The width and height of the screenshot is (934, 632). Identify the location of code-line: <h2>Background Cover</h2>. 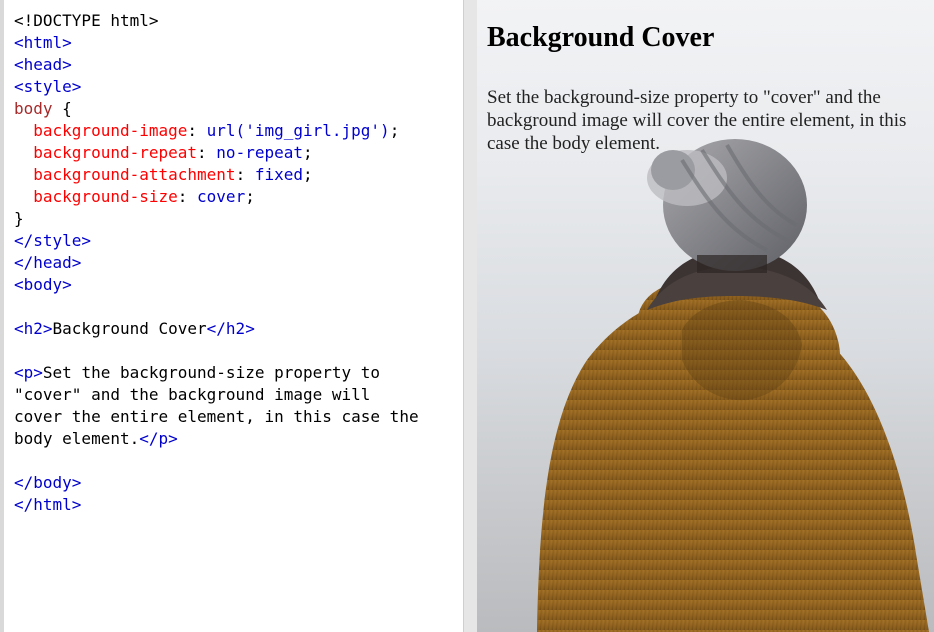
(238, 329).